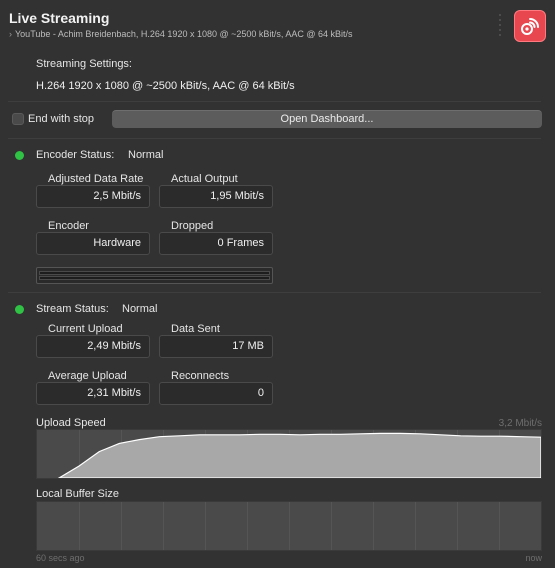  Describe the element at coordinates (146, 155) in the screenshot. I see `encoder-status-value: Normal` at that location.